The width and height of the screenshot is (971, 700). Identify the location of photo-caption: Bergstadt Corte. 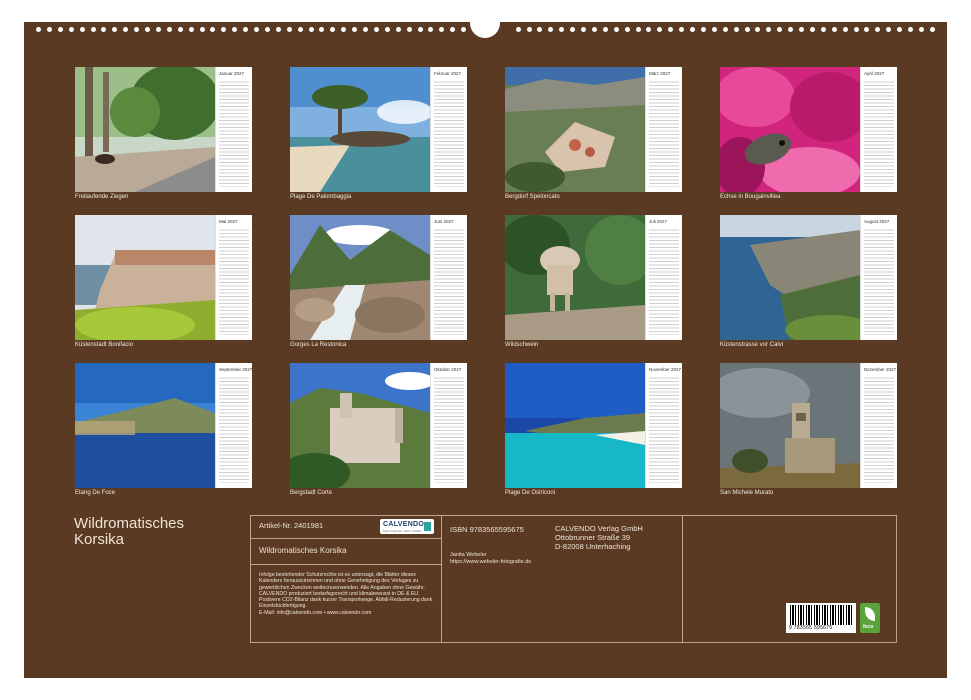
(311, 493).